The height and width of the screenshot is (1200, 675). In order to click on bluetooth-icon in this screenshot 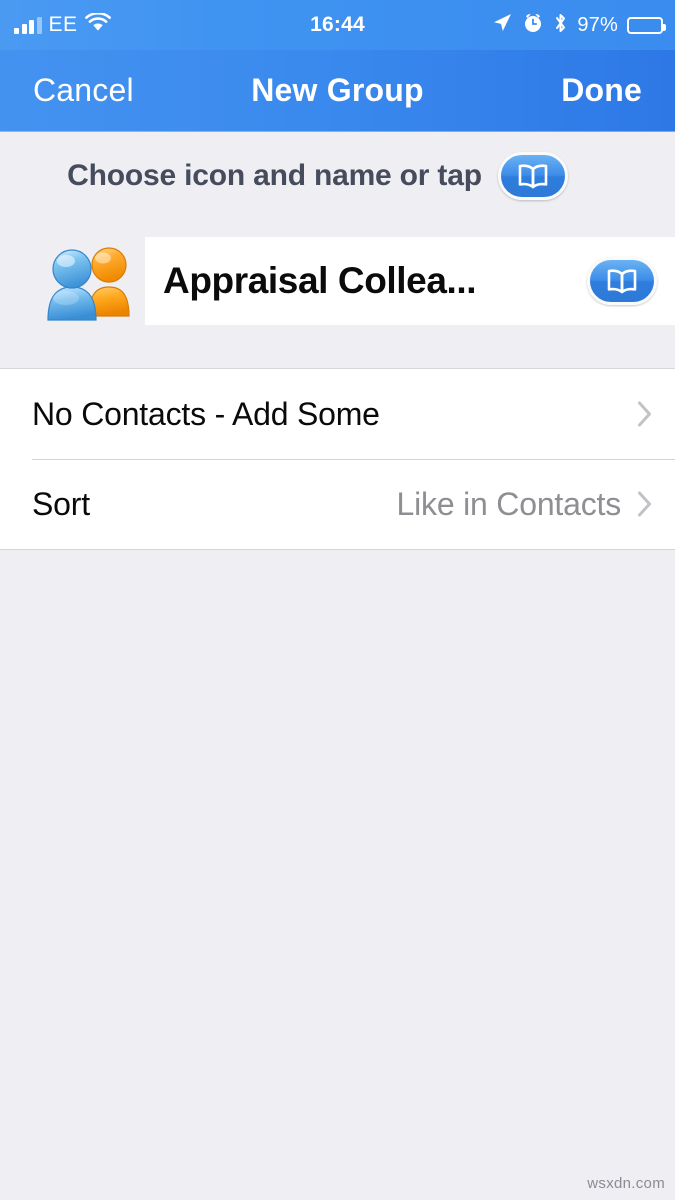, I will do `click(560, 25)`.